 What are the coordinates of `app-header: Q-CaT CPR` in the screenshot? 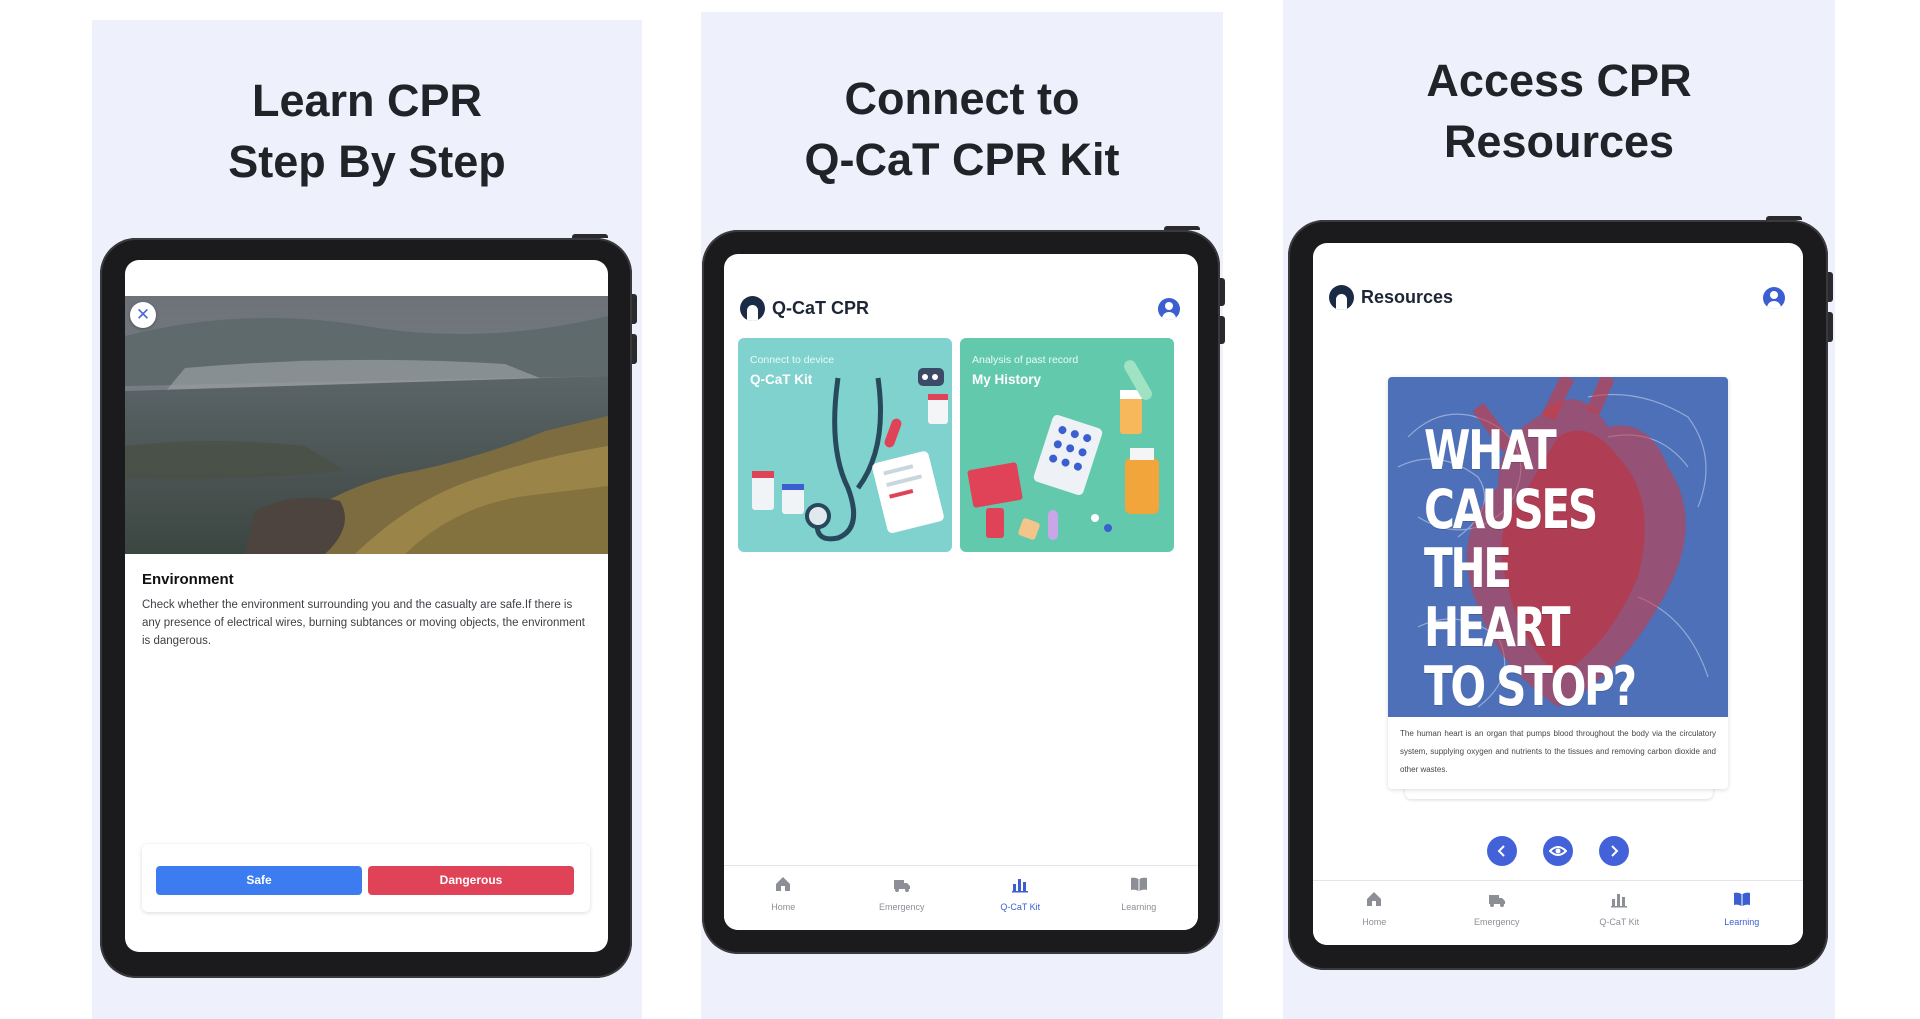 It's located at (804, 308).